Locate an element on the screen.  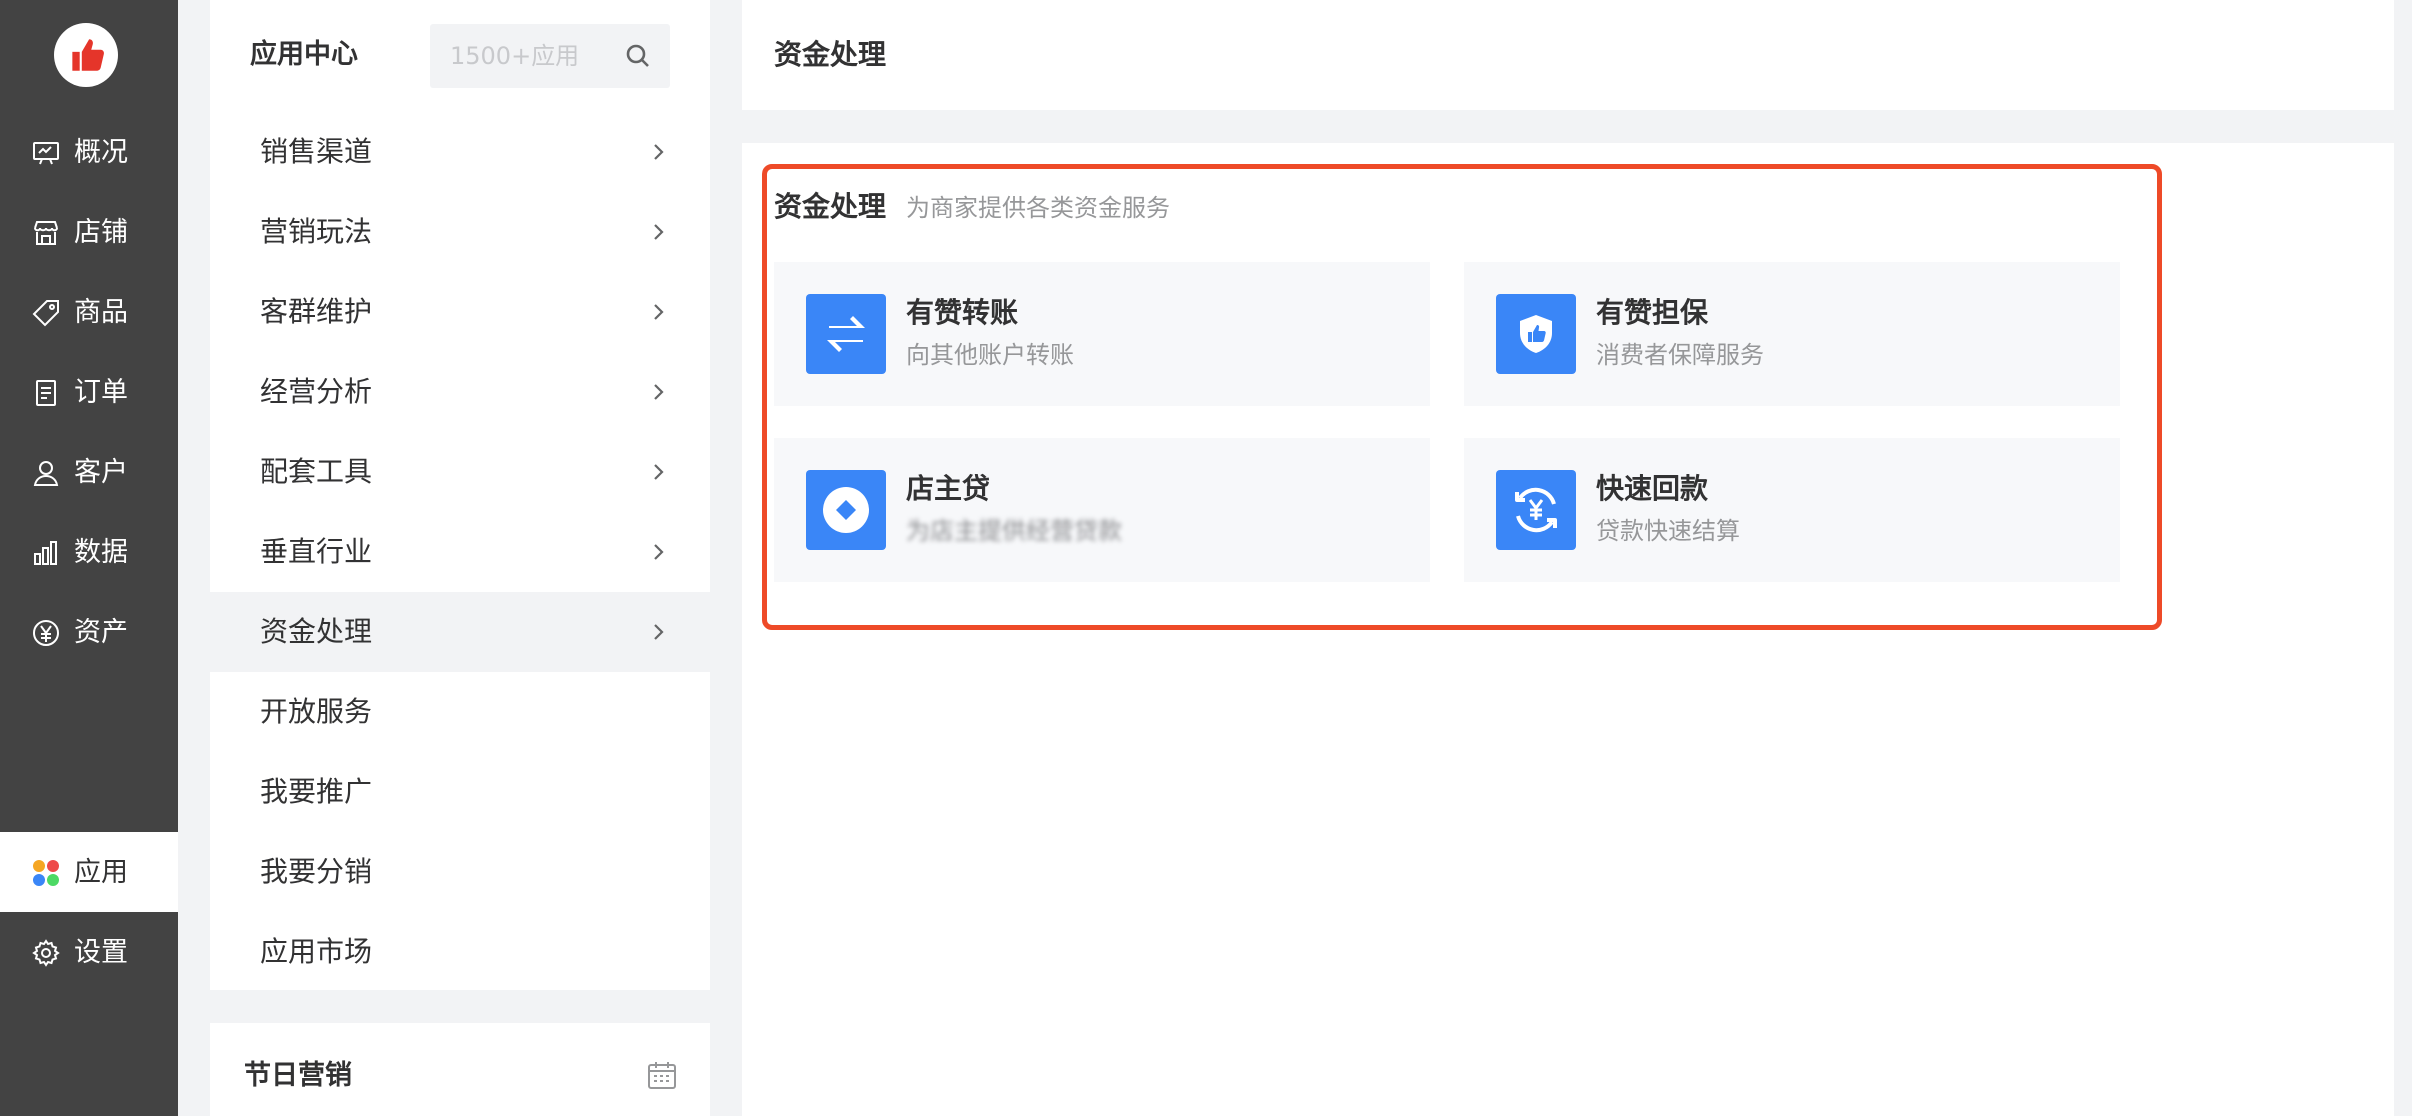
nav-item-customers: 客户 is located at coordinates (89, 472).